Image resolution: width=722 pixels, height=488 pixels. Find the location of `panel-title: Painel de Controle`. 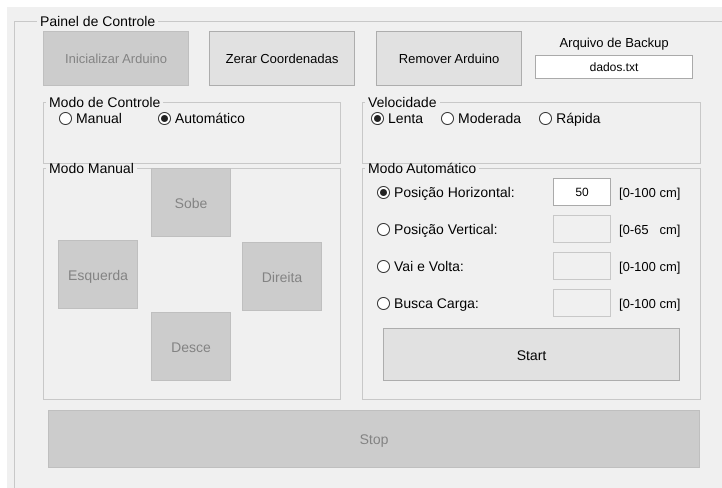

panel-title: Painel de Controle is located at coordinates (97, 21).